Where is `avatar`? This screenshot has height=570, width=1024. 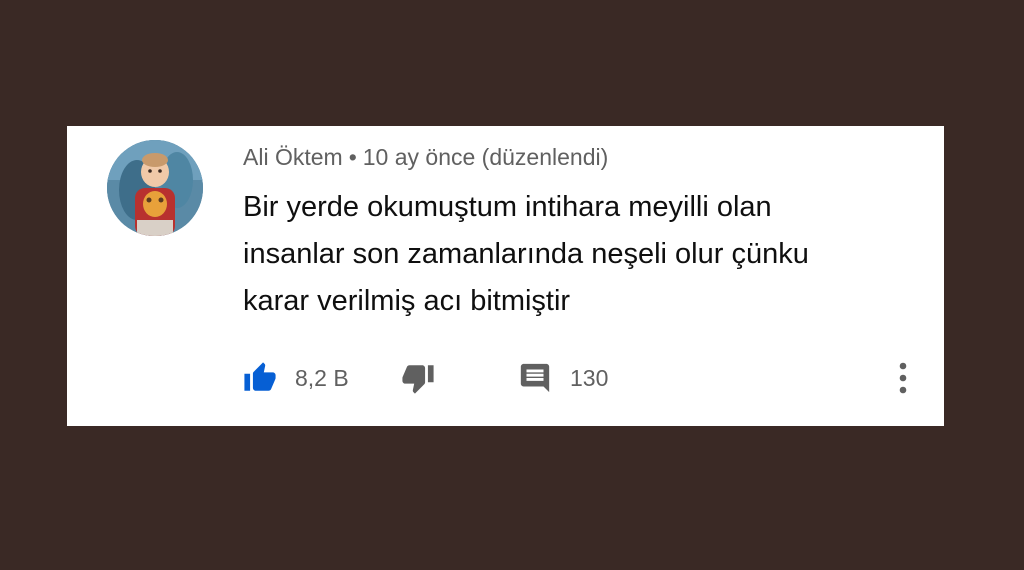 avatar is located at coordinates (155, 188).